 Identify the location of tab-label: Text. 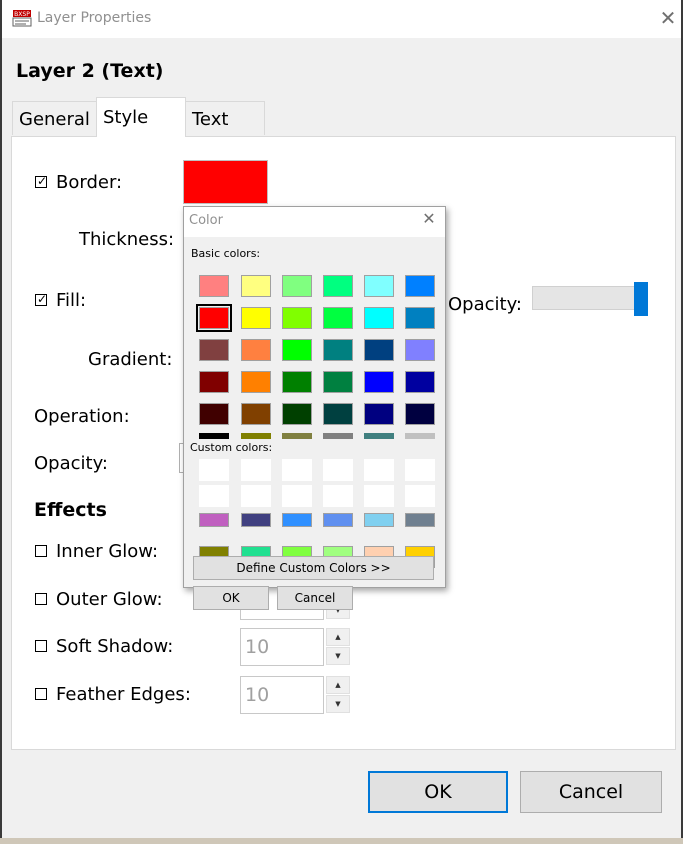
(210, 119).